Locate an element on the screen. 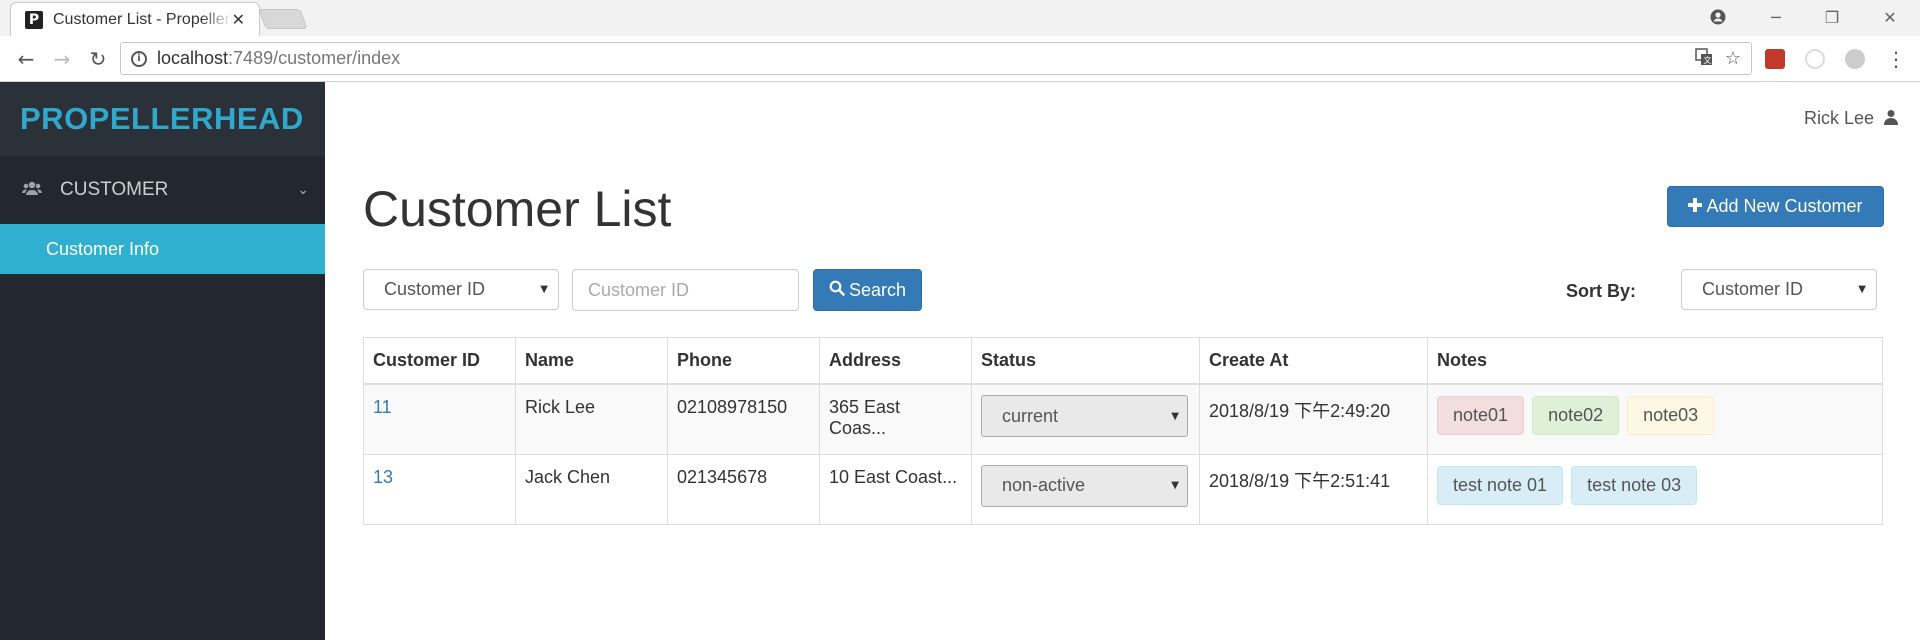  url-path: :7489/customer/index is located at coordinates (314, 58).